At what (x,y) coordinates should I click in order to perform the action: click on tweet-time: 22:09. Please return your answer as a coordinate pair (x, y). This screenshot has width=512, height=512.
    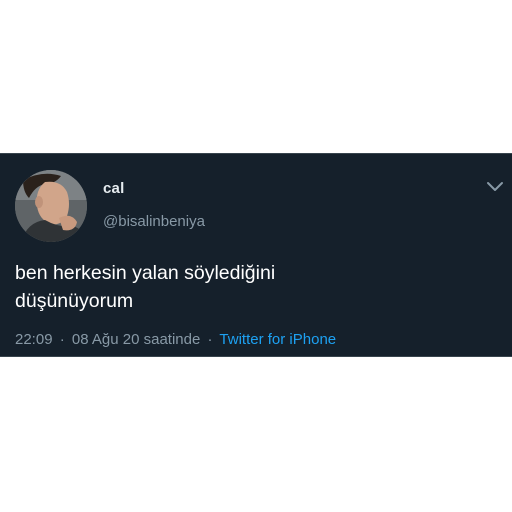
    Looking at the image, I should click on (34, 339).